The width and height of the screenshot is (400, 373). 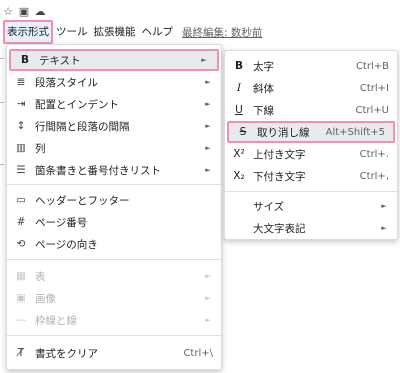 I want to click on last-edit-link: 最終編集: 数秒前, so click(x=222, y=32).